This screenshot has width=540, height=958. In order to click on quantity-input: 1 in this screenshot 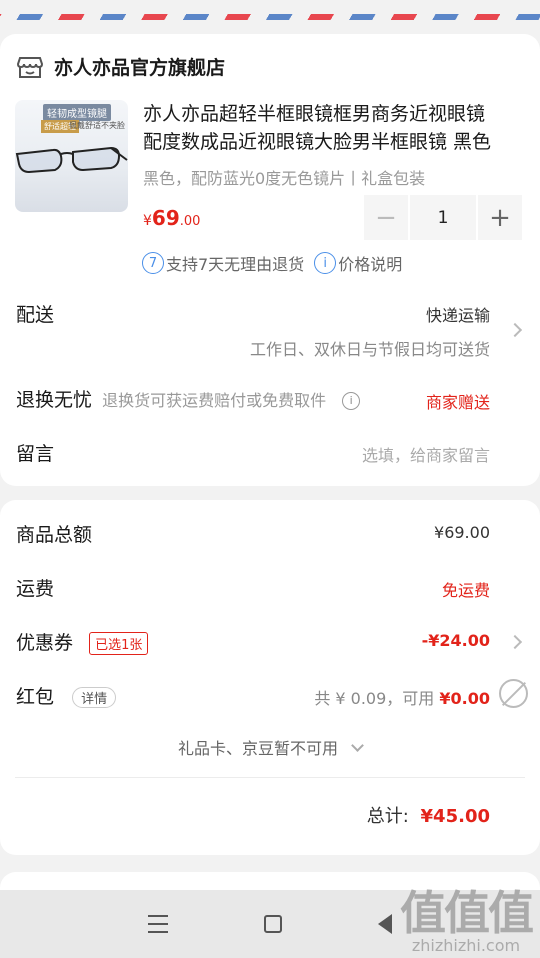, I will do `click(443, 217)`.